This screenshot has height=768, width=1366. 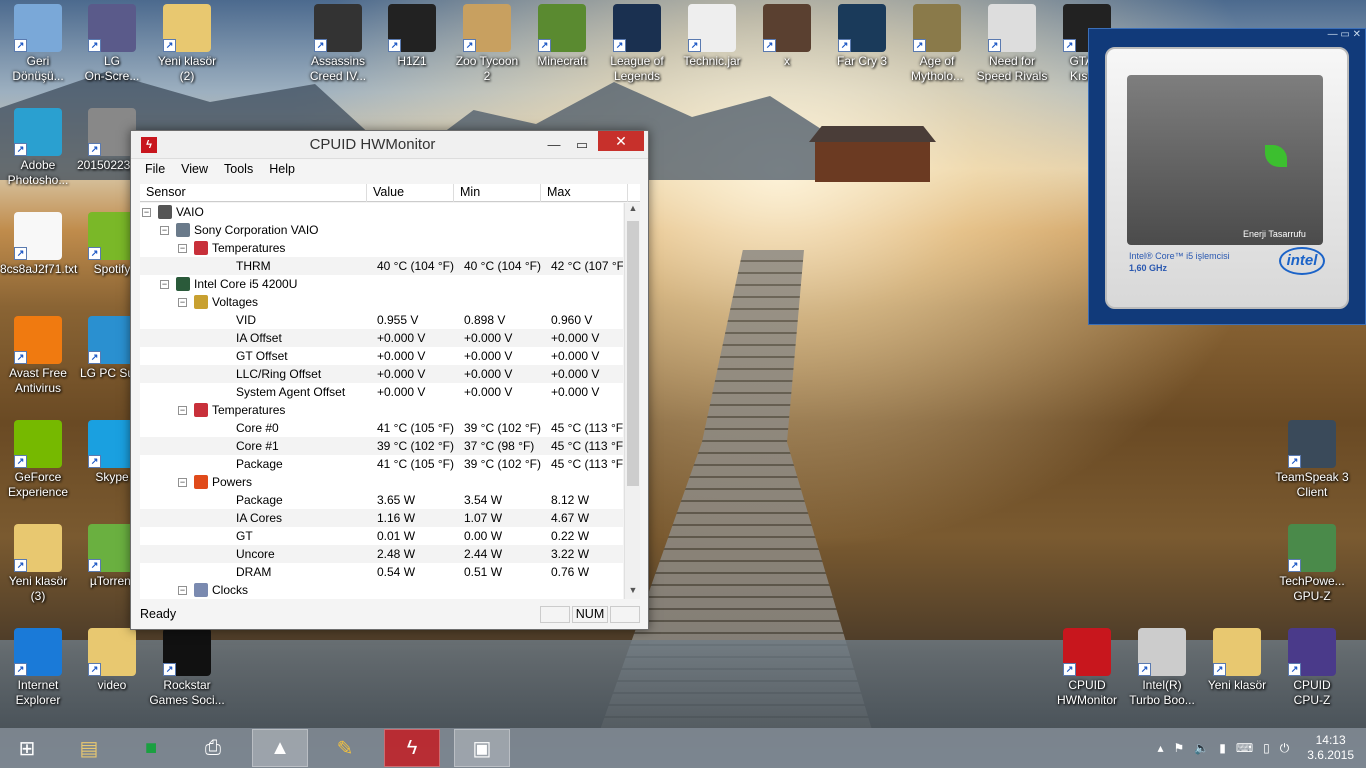 What do you see at coordinates (381, 590) in the screenshot?
I see `tree-node: − Clocks` at bounding box center [381, 590].